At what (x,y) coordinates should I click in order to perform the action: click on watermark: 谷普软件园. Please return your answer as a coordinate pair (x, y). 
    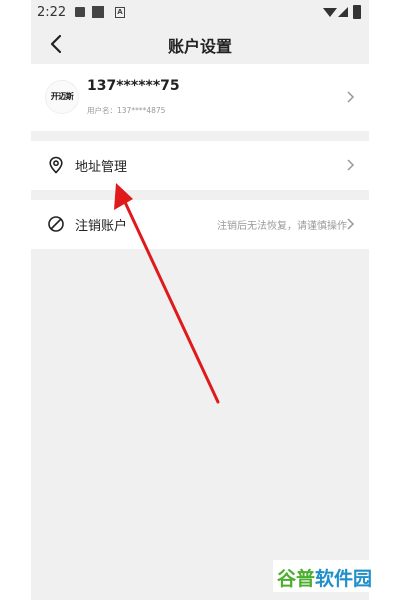
    Looking at the image, I should click on (332, 576).